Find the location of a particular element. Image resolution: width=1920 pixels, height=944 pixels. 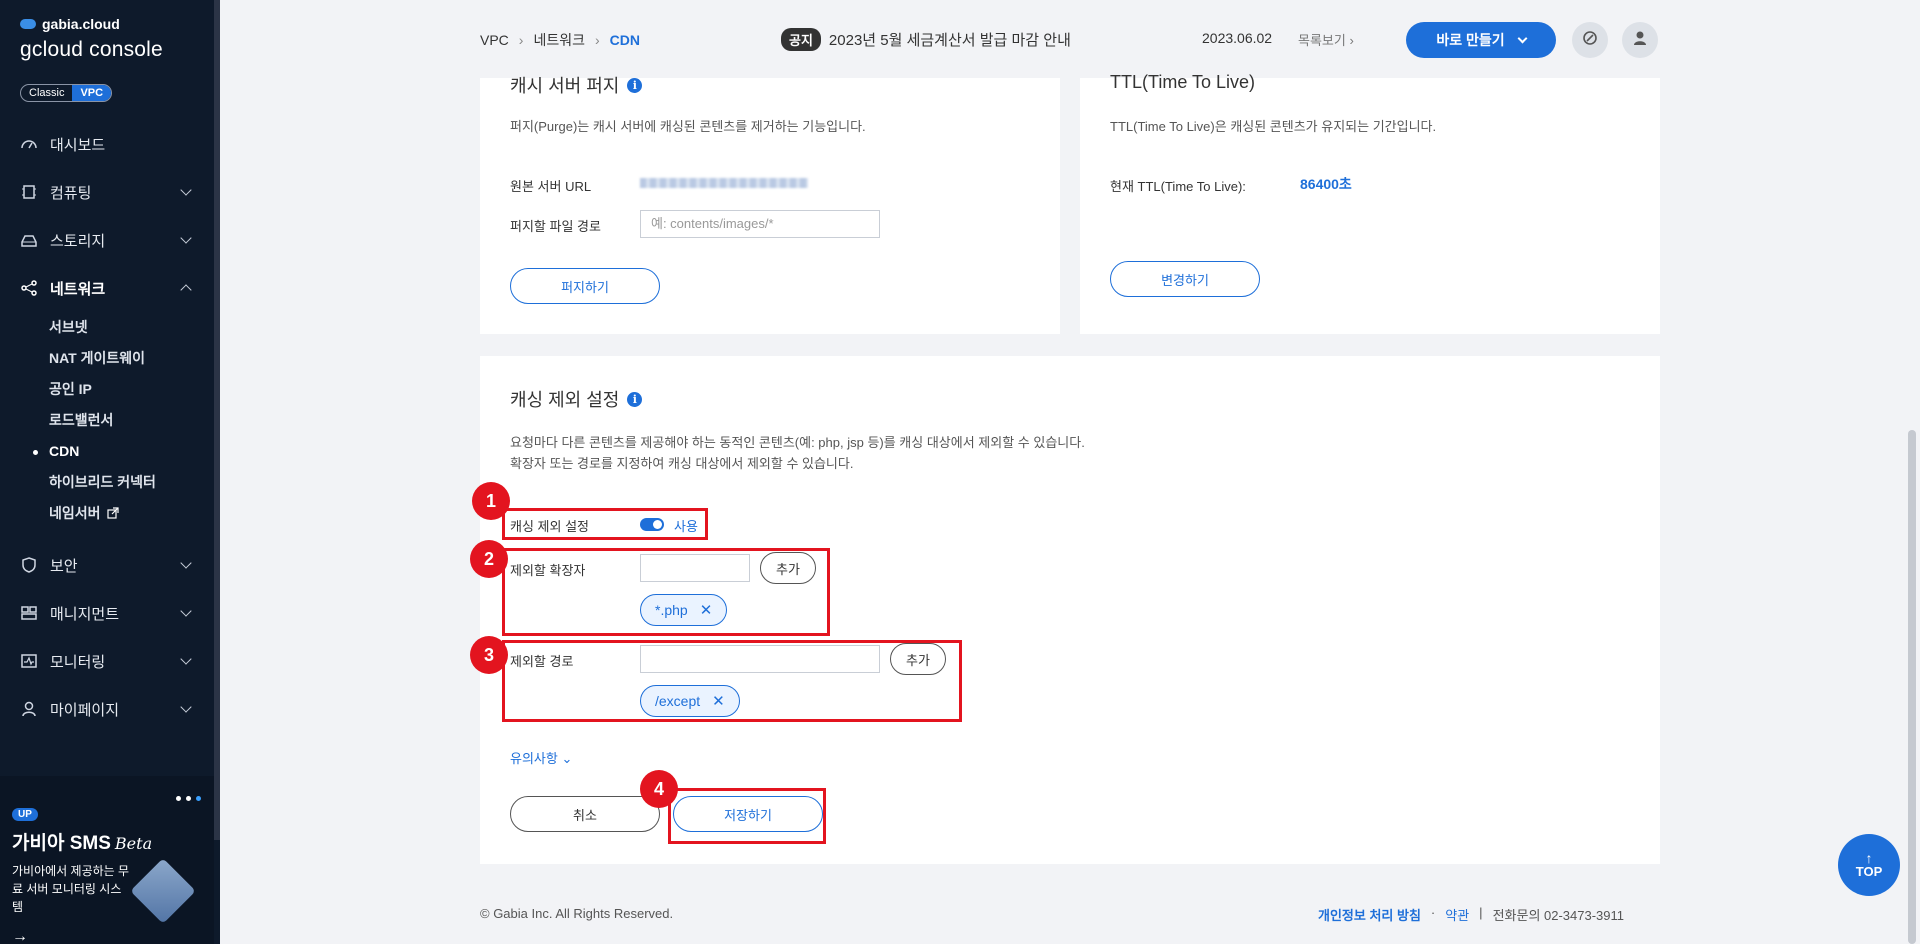

breadcrumb-cdn: CDN is located at coordinates (625, 40).